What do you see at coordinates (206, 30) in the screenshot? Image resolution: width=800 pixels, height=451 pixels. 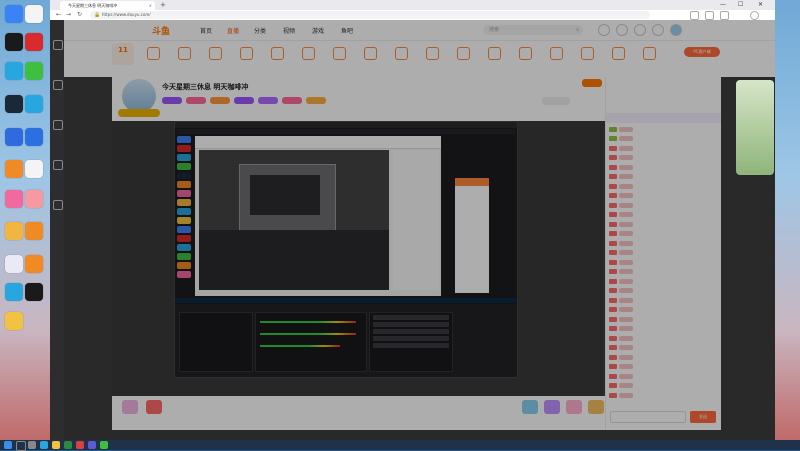 I see `nav-home: 首页` at bounding box center [206, 30].